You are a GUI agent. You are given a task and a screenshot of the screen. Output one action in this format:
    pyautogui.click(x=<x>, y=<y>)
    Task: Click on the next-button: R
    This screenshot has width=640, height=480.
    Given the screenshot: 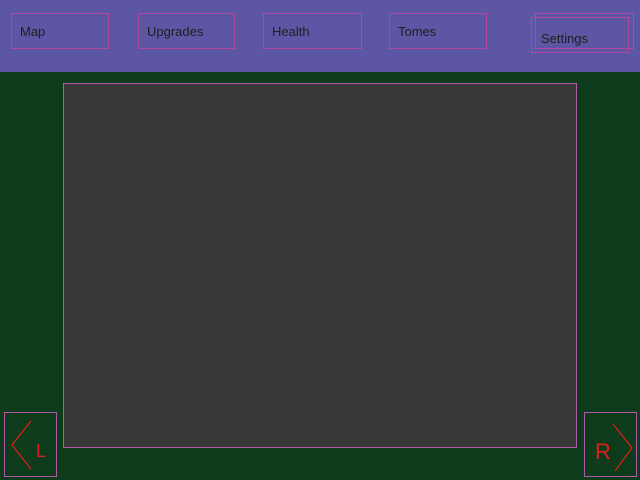 What is the action you would take?
    pyautogui.click(x=610, y=444)
    